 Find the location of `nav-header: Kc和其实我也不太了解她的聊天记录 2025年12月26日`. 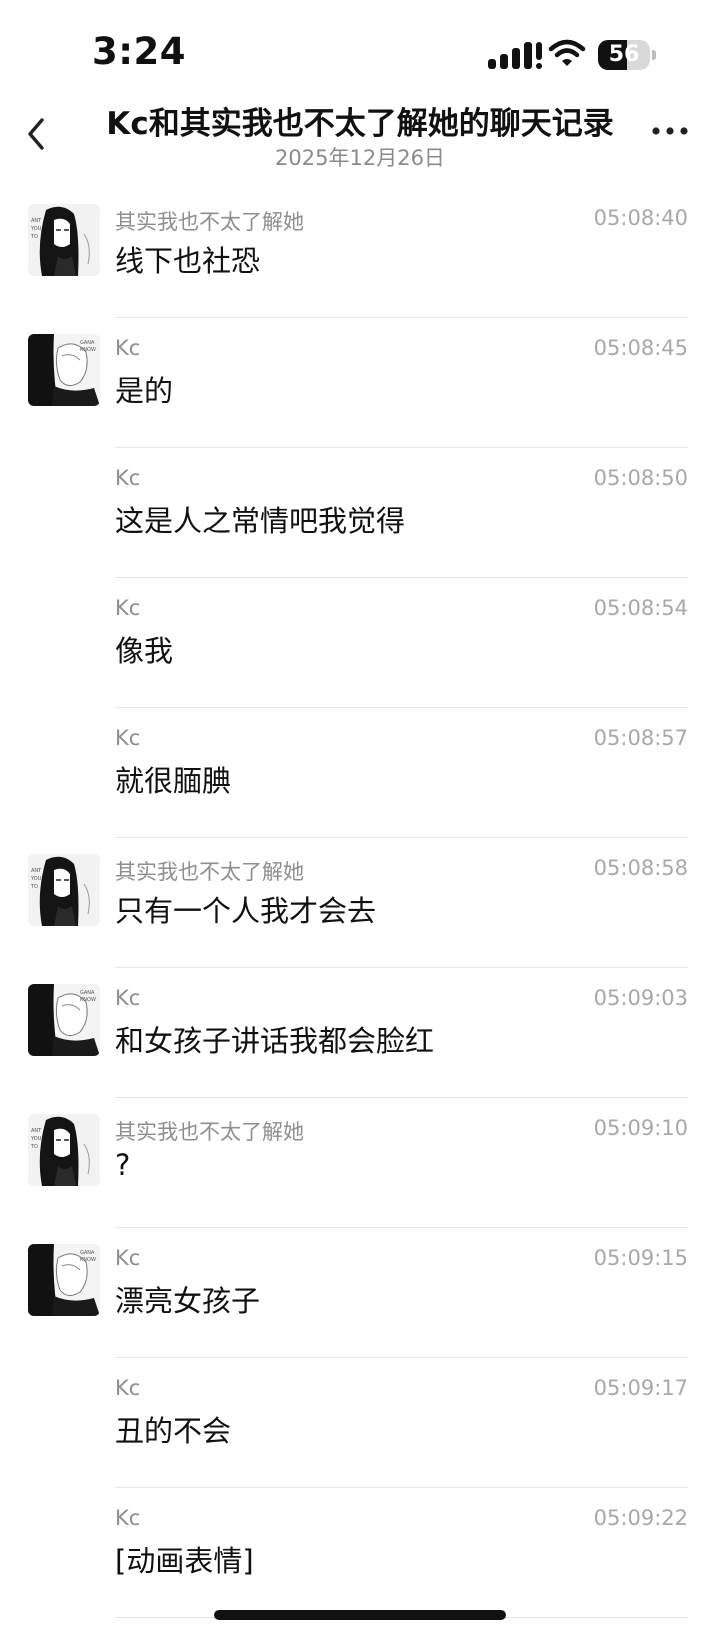

nav-header: Kc和其实我也不太了解她的聊天记录 2025年12月26日 is located at coordinates (360, 135).